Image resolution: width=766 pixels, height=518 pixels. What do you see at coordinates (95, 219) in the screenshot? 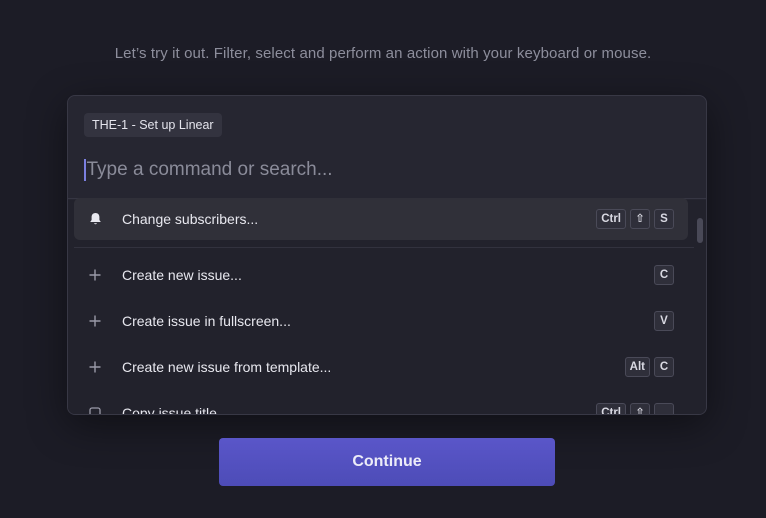
I see `bell-icon` at bounding box center [95, 219].